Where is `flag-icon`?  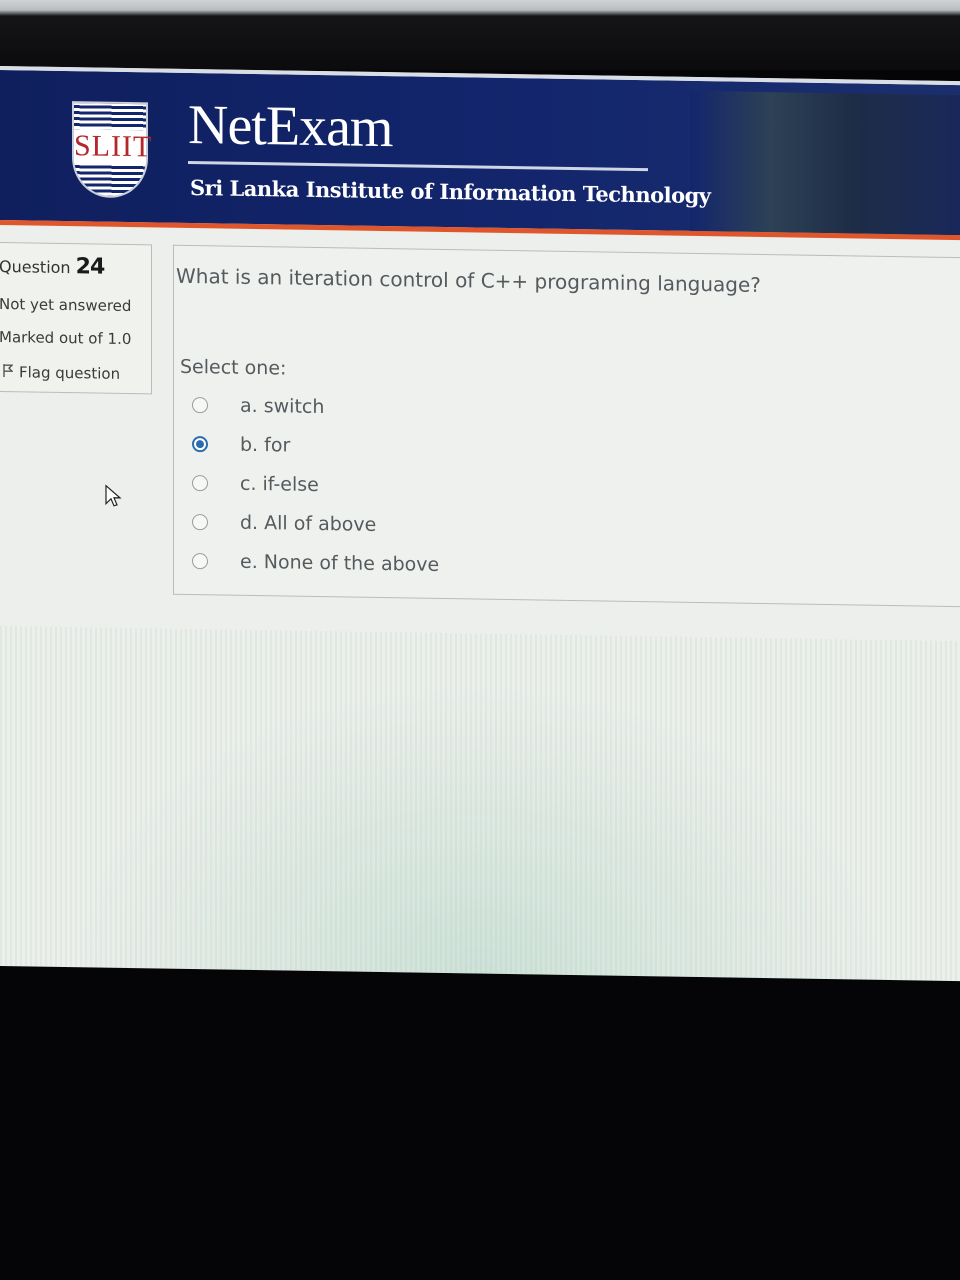 flag-icon is located at coordinates (8, 372).